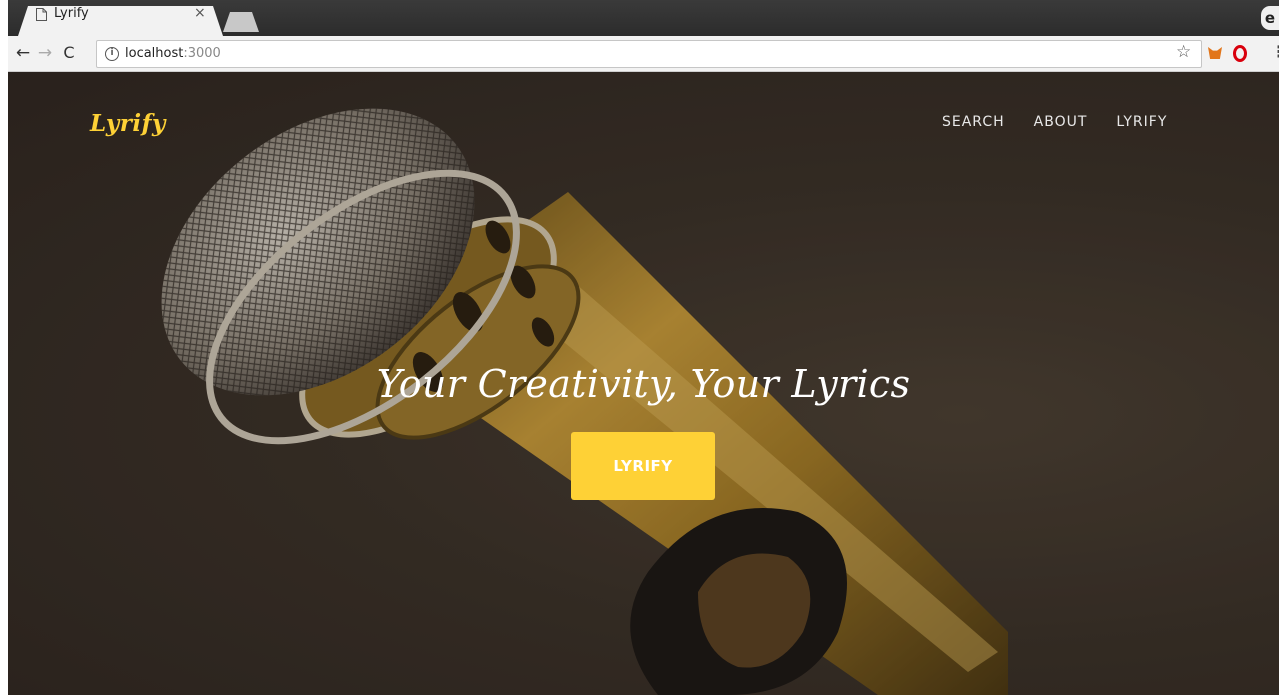 The image size is (1279, 695). Describe the element at coordinates (71, 13) in the screenshot. I see `tab-title: Lyrify` at that location.